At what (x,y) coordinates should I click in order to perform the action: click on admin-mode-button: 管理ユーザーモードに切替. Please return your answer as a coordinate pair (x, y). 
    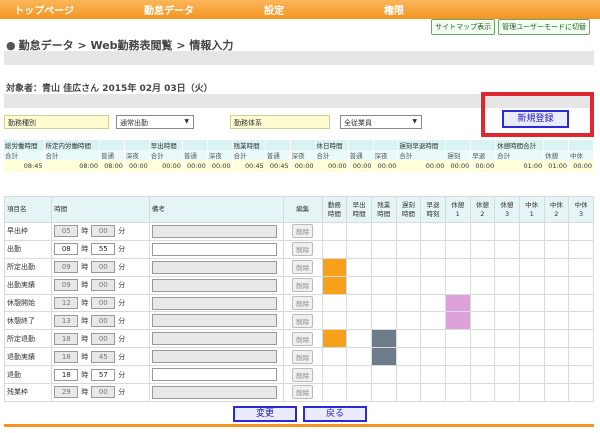
    Looking at the image, I should click on (544, 27).